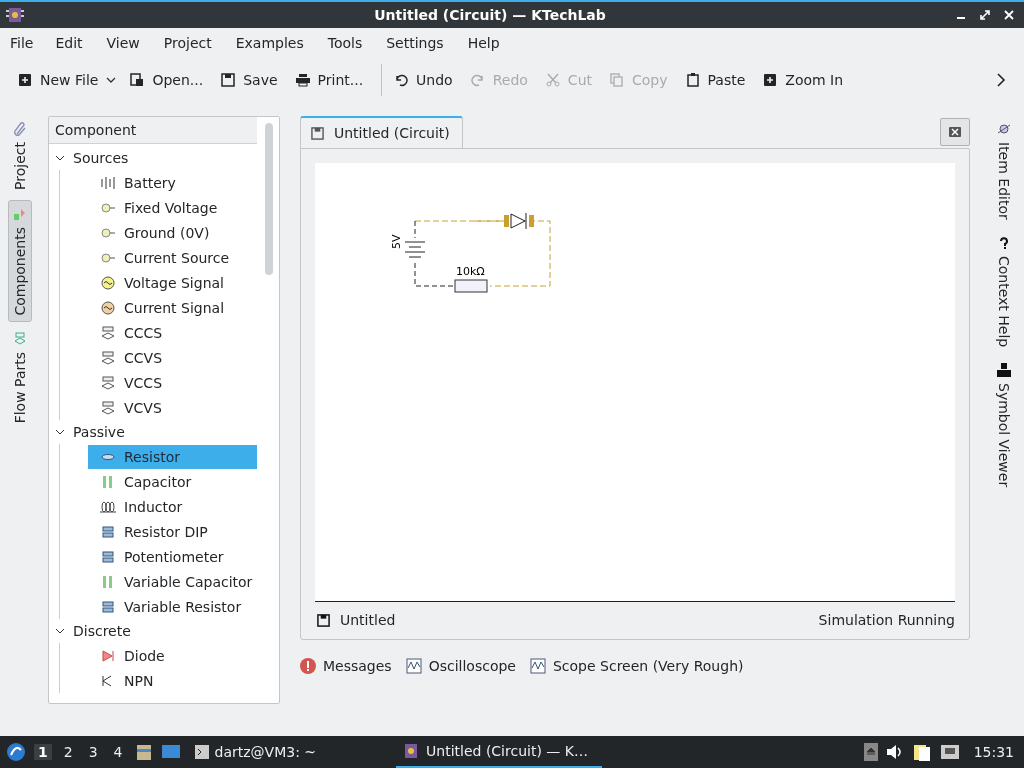  Describe the element at coordinates (143, 752) in the screenshot. I see `file-manager-icon` at that location.